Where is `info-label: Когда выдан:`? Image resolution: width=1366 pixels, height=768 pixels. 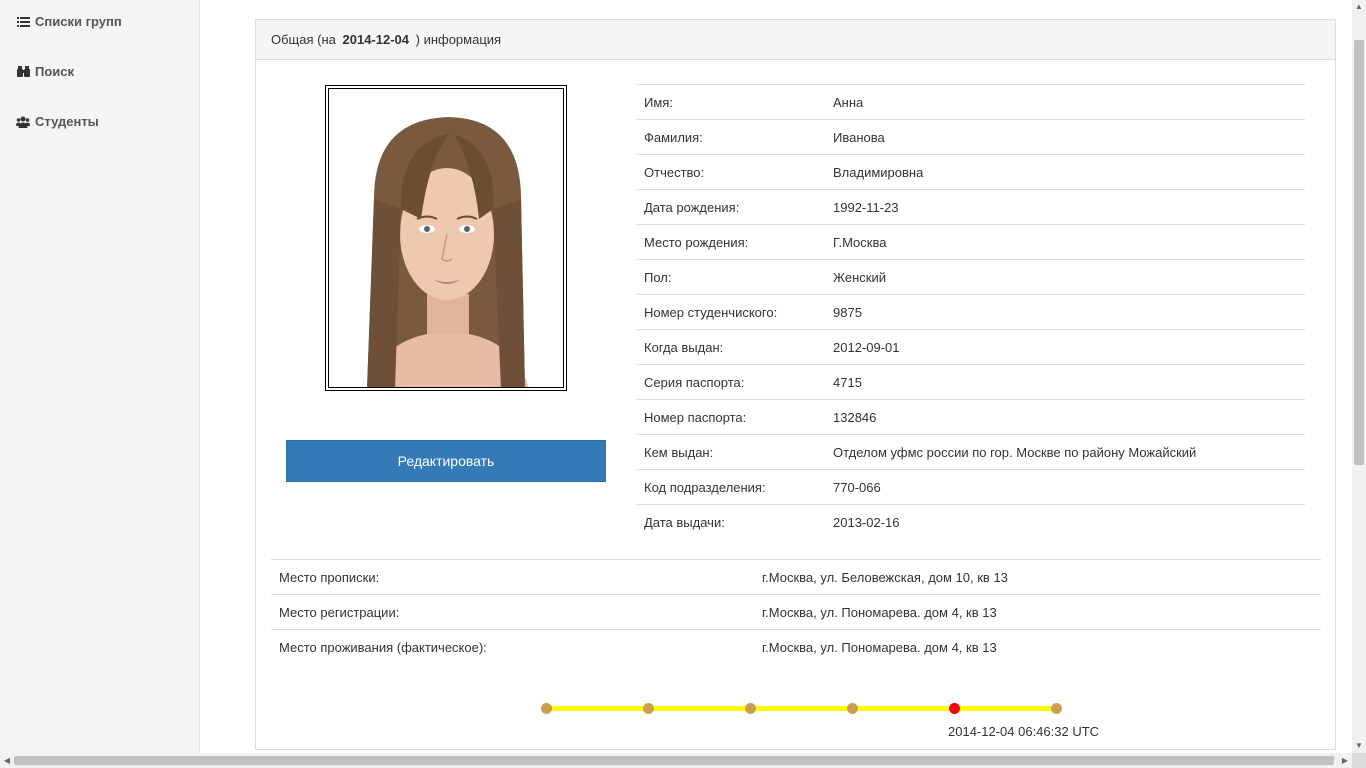
info-label: Когда выдан: is located at coordinates (730, 347).